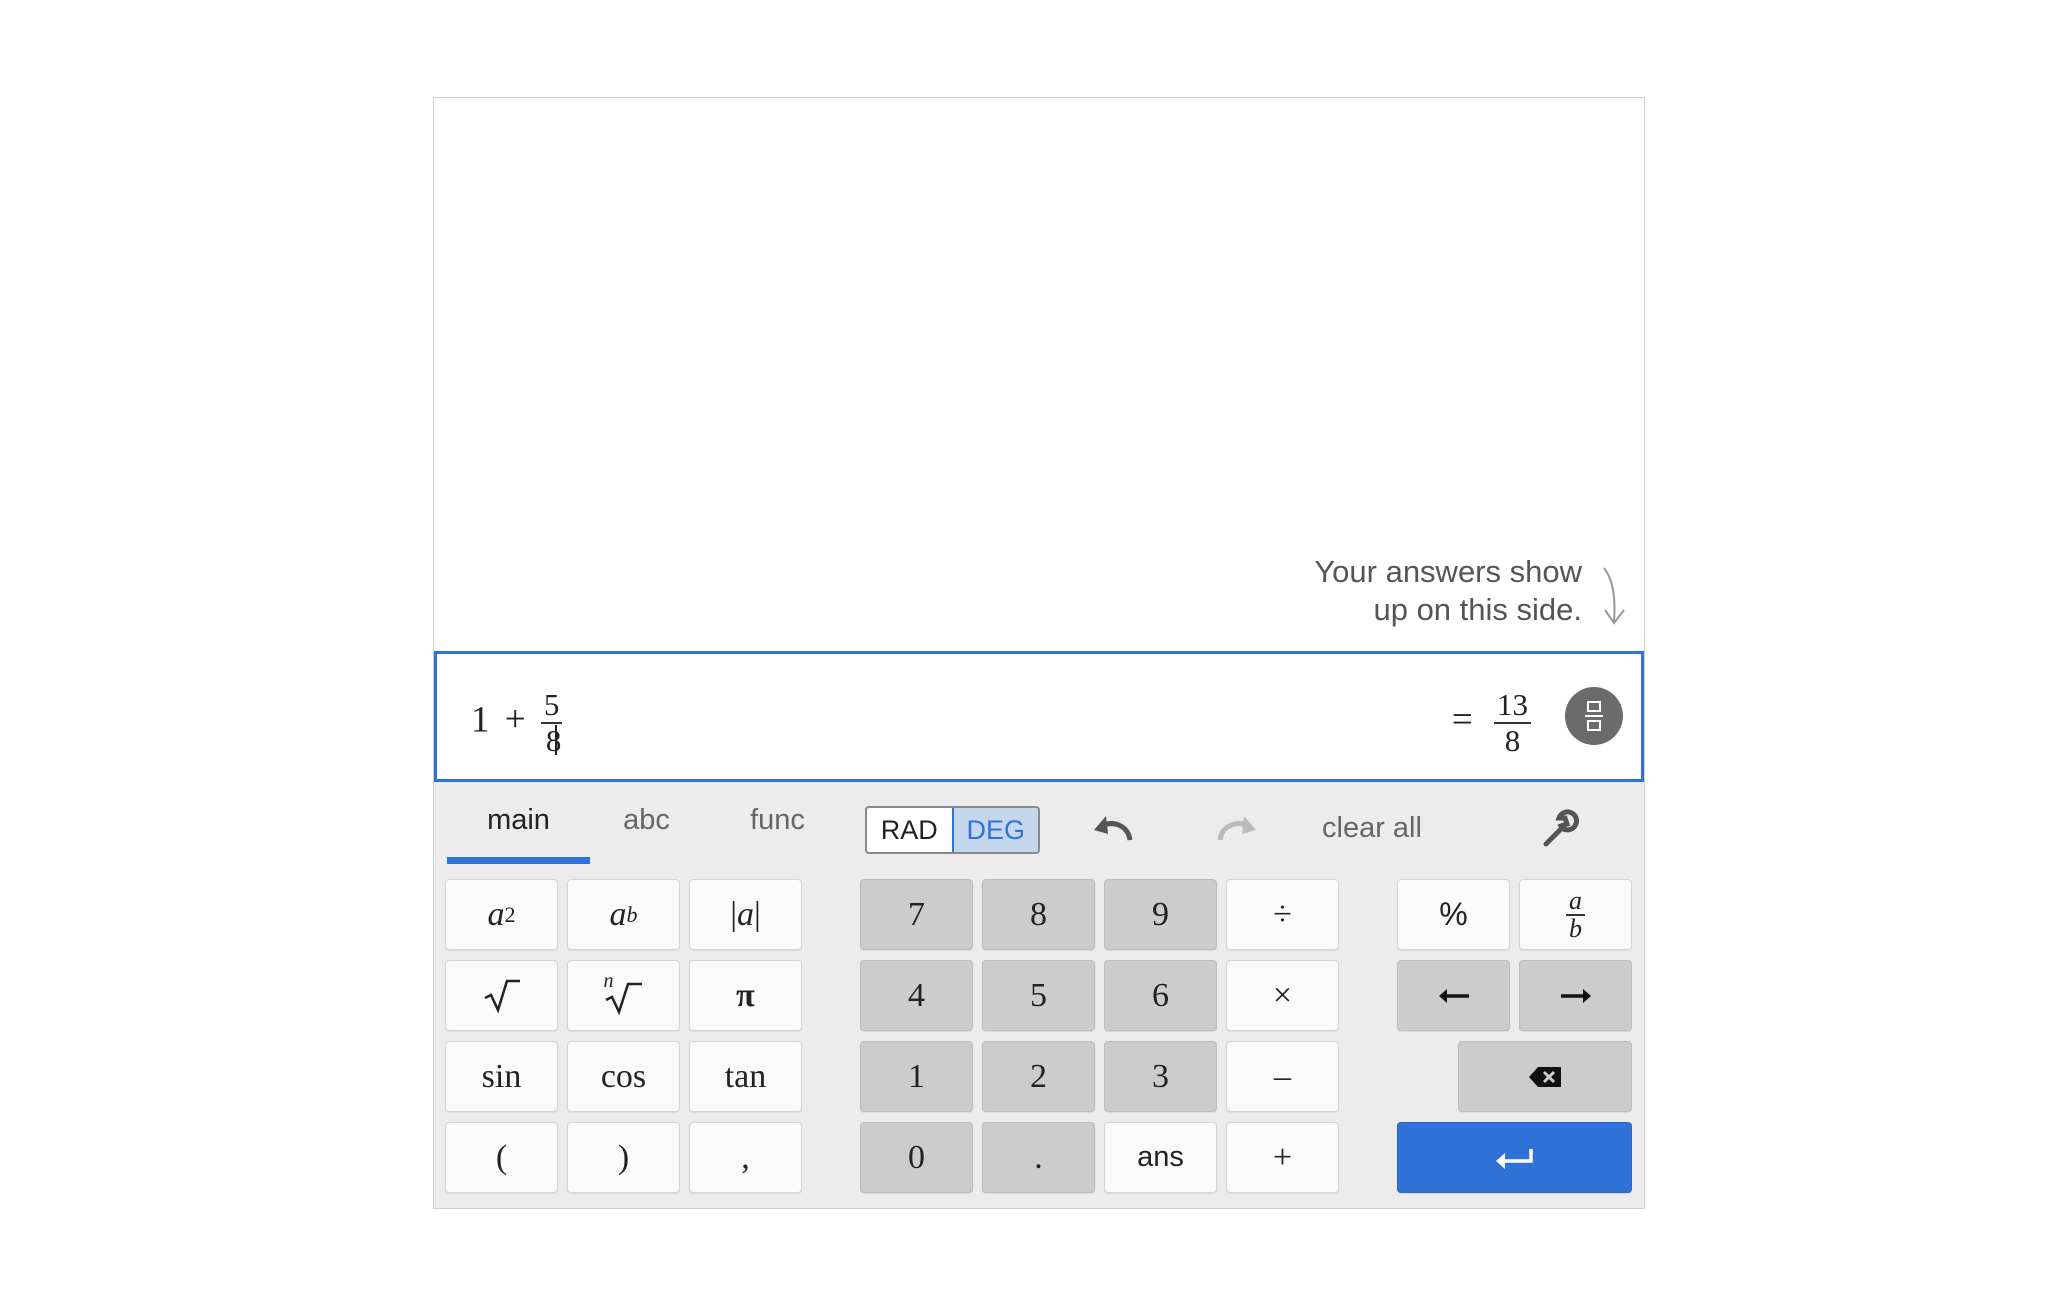  I want to click on backspace-icon, so click(1545, 1076).